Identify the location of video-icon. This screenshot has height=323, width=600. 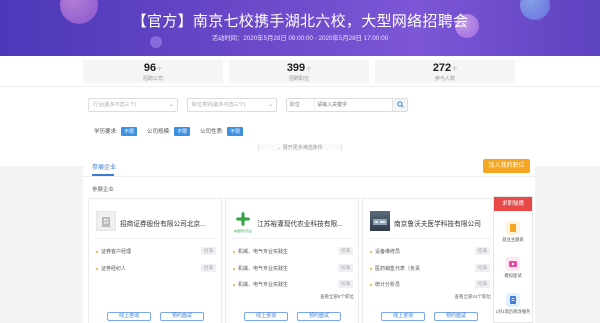
(513, 264).